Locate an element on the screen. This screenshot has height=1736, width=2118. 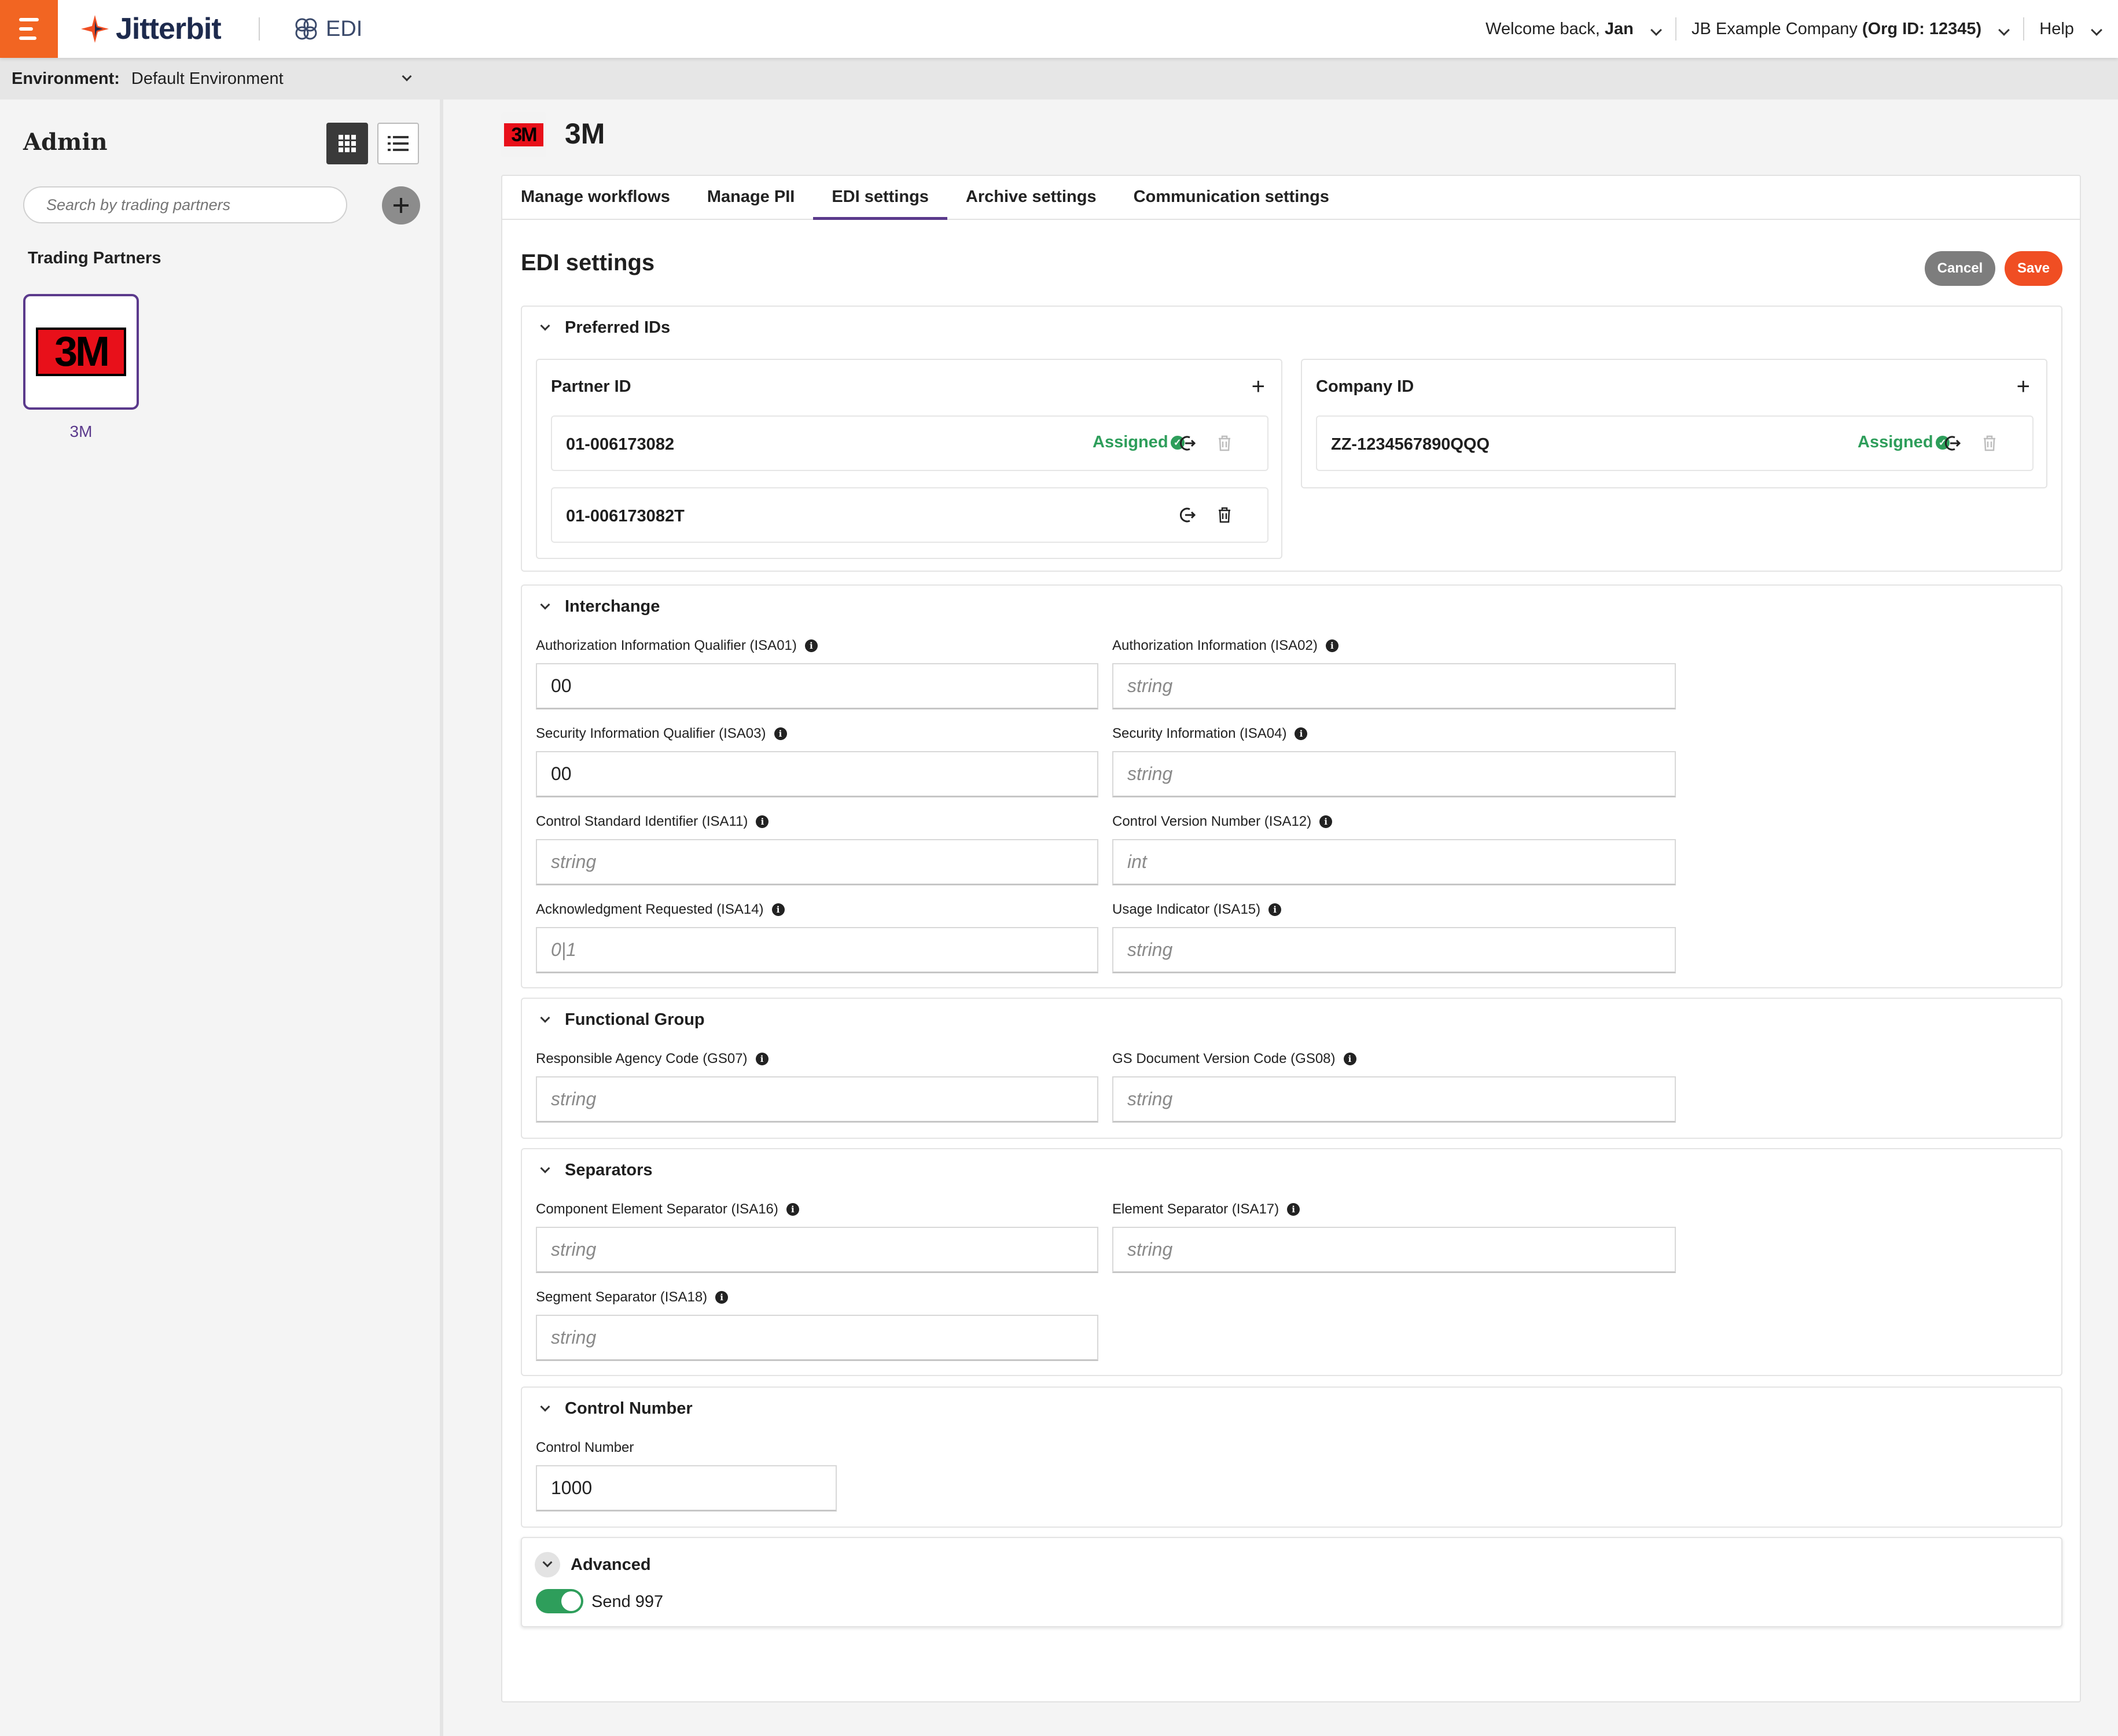
grid-view-button is located at coordinates (347, 143).